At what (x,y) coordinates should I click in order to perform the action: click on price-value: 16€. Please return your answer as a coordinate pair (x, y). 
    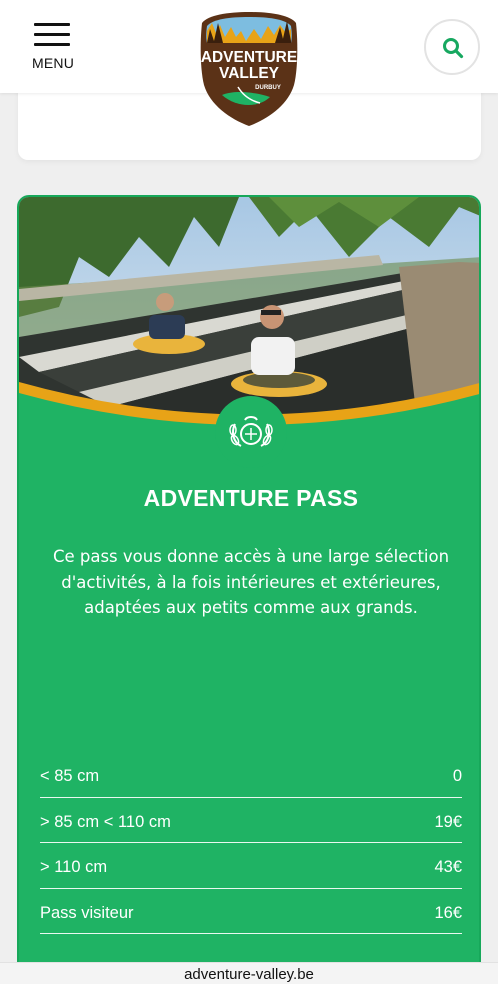
    Looking at the image, I should click on (448, 912).